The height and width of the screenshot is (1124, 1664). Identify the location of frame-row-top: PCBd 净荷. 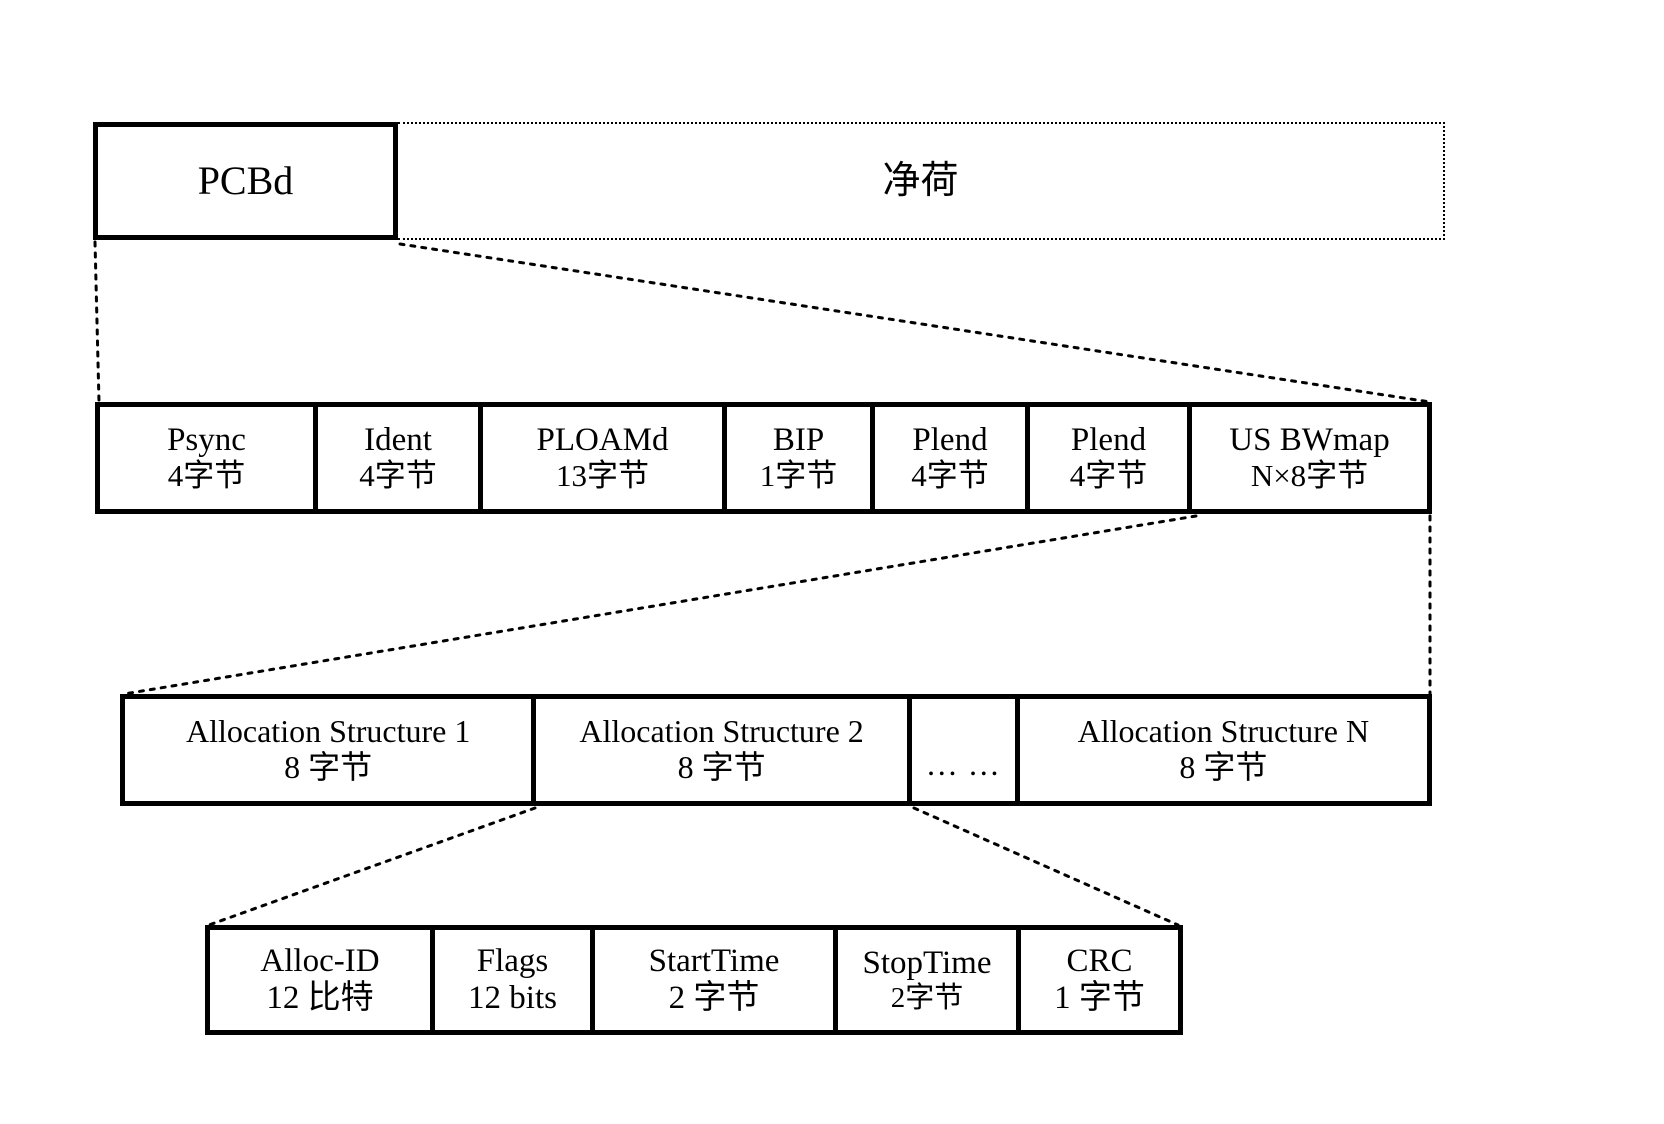
(769, 181).